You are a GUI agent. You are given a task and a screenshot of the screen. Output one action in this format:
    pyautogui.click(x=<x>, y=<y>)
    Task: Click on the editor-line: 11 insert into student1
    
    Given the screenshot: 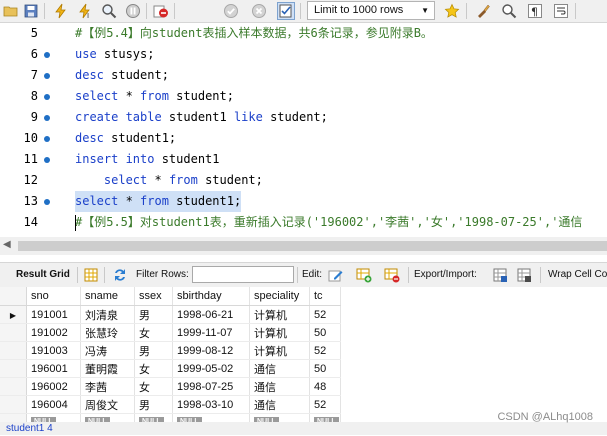 What is the action you would take?
    pyautogui.click(x=303, y=159)
    